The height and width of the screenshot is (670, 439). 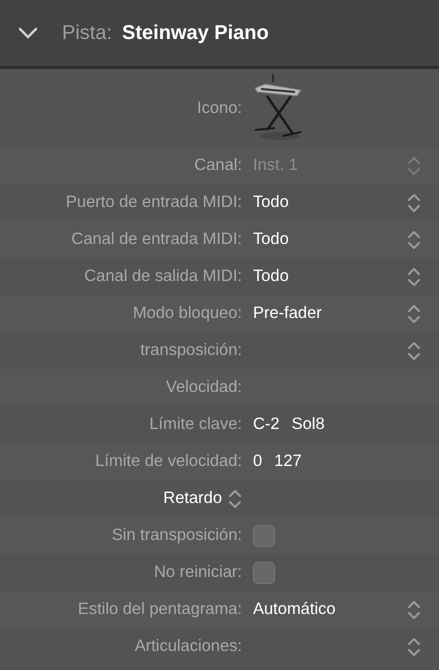 I want to click on field-label: No reiniciar:, so click(x=198, y=572).